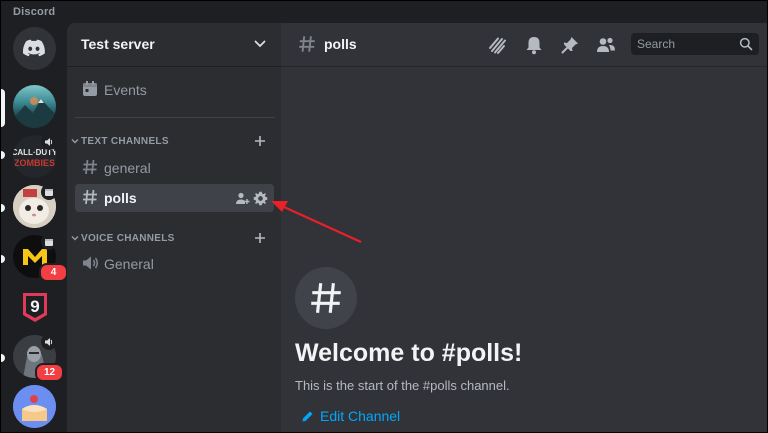  What do you see at coordinates (118, 44) in the screenshot?
I see `server-name: Test server` at bounding box center [118, 44].